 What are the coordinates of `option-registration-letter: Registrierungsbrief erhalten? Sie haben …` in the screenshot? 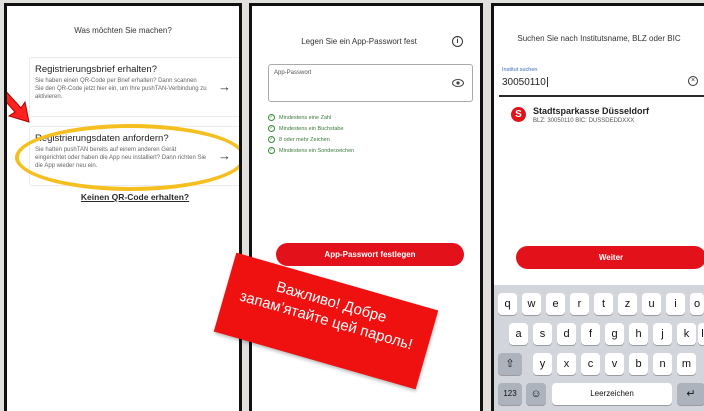 It's located at (134, 87).